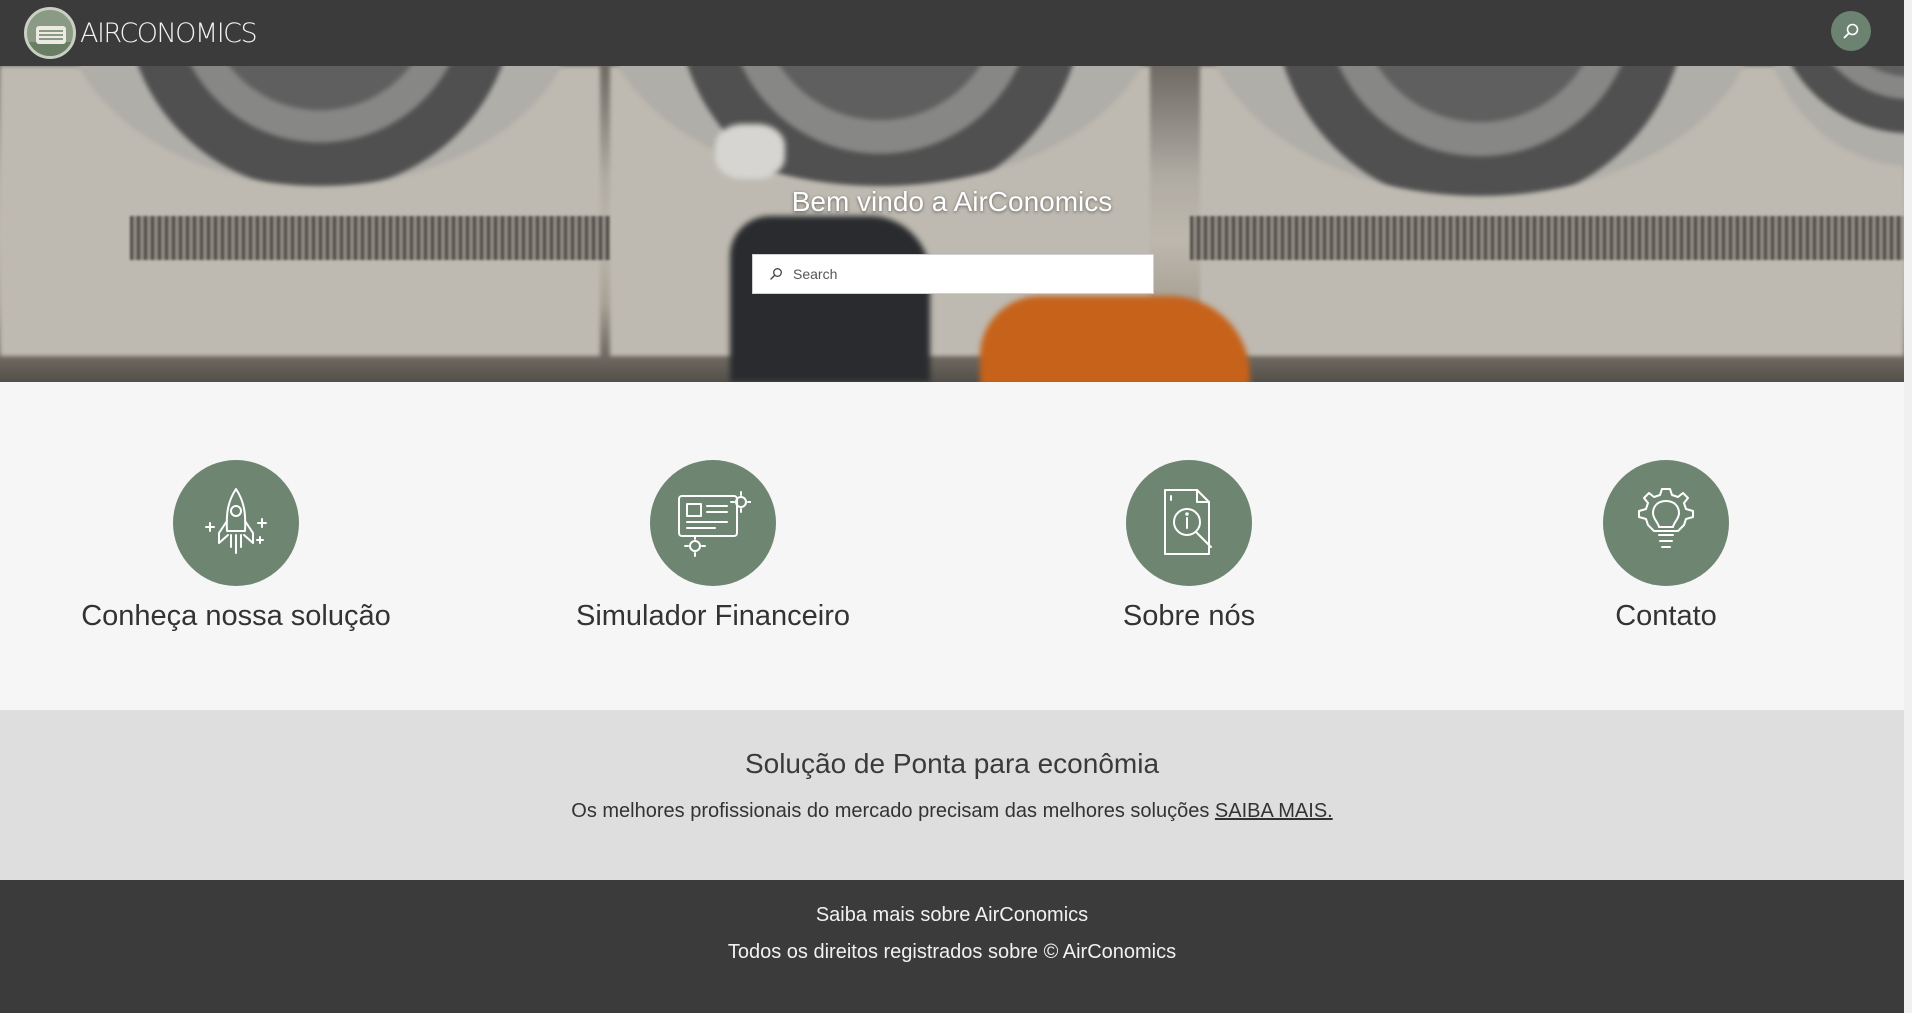  Describe the element at coordinates (50, 33) in the screenshot. I see `logo-icon` at that location.